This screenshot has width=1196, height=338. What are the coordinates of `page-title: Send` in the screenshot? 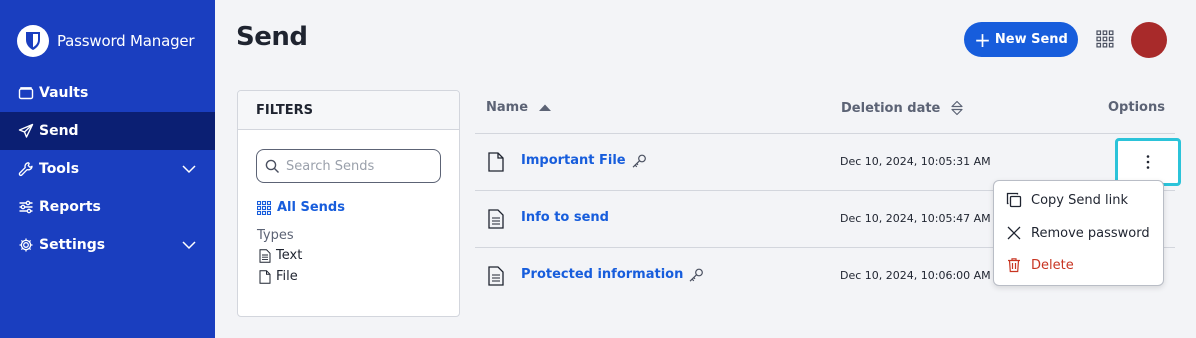 It's located at (272, 37).